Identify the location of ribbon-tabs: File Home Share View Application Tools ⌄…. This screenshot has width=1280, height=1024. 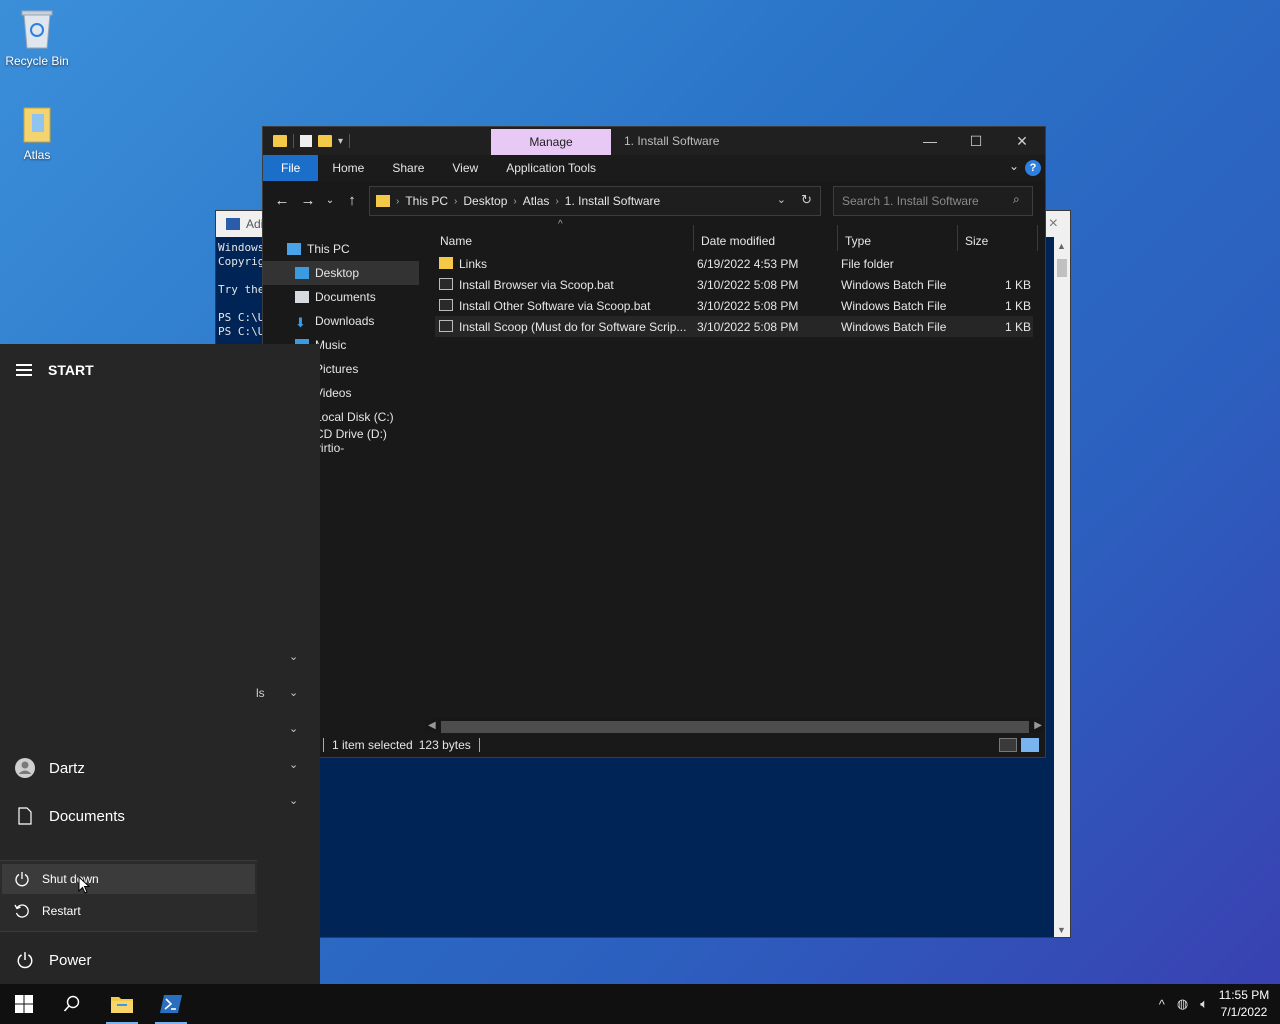
(654, 168).